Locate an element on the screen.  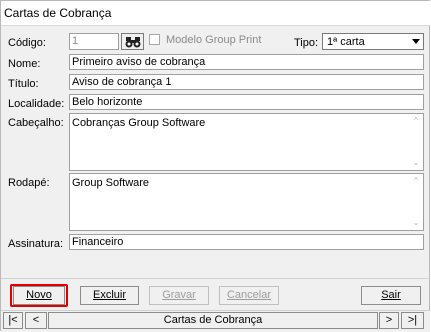
rodape-label: Rodapé: is located at coordinates (29, 183).